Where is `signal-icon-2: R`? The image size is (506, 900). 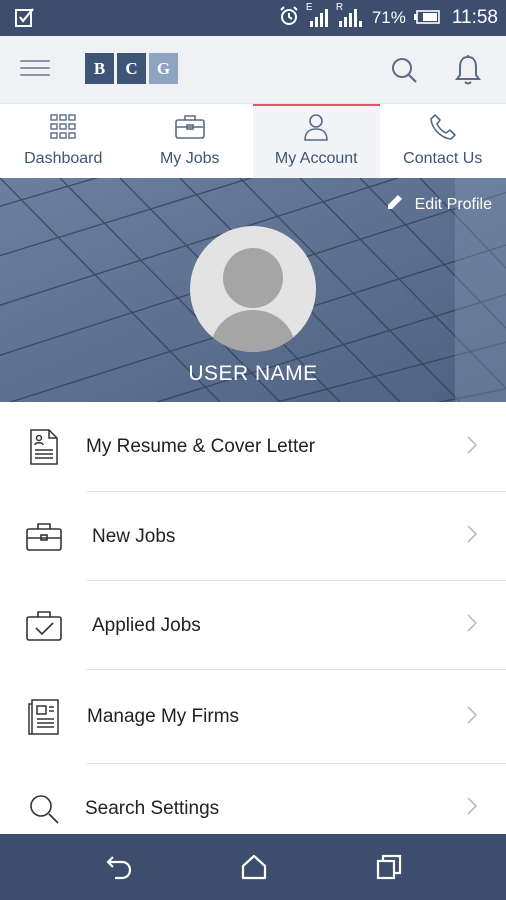 signal-icon-2: R is located at coordinates (350, 15).